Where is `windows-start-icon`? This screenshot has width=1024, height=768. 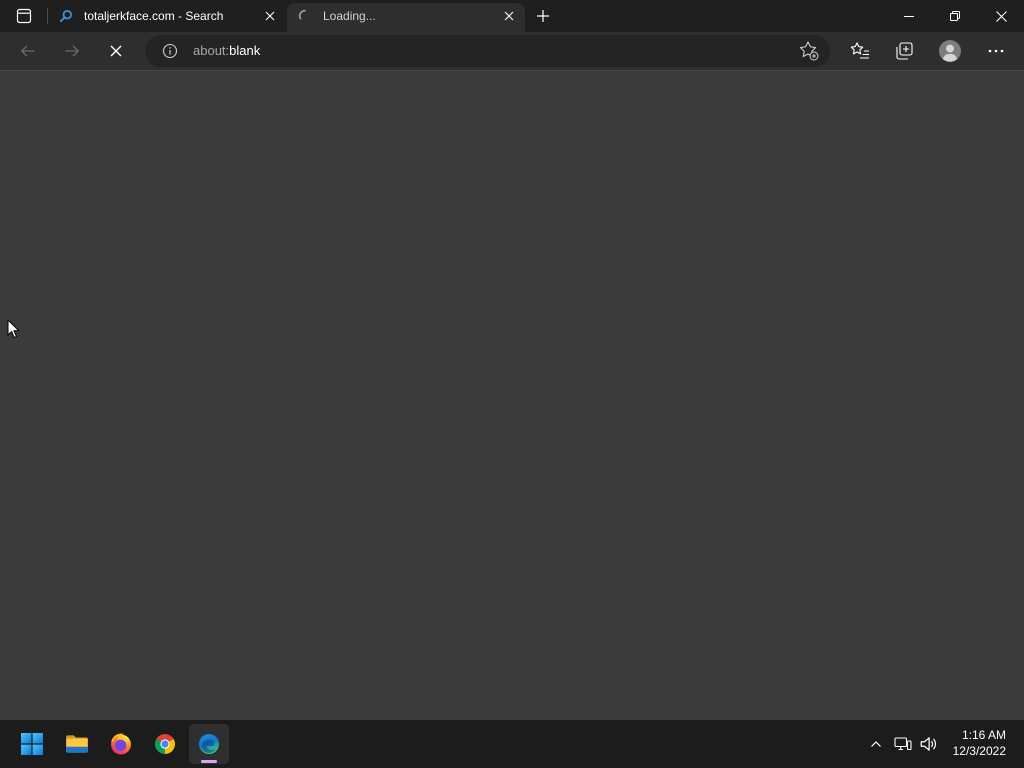
windows-start-icon is located at coordinates (32, 744).